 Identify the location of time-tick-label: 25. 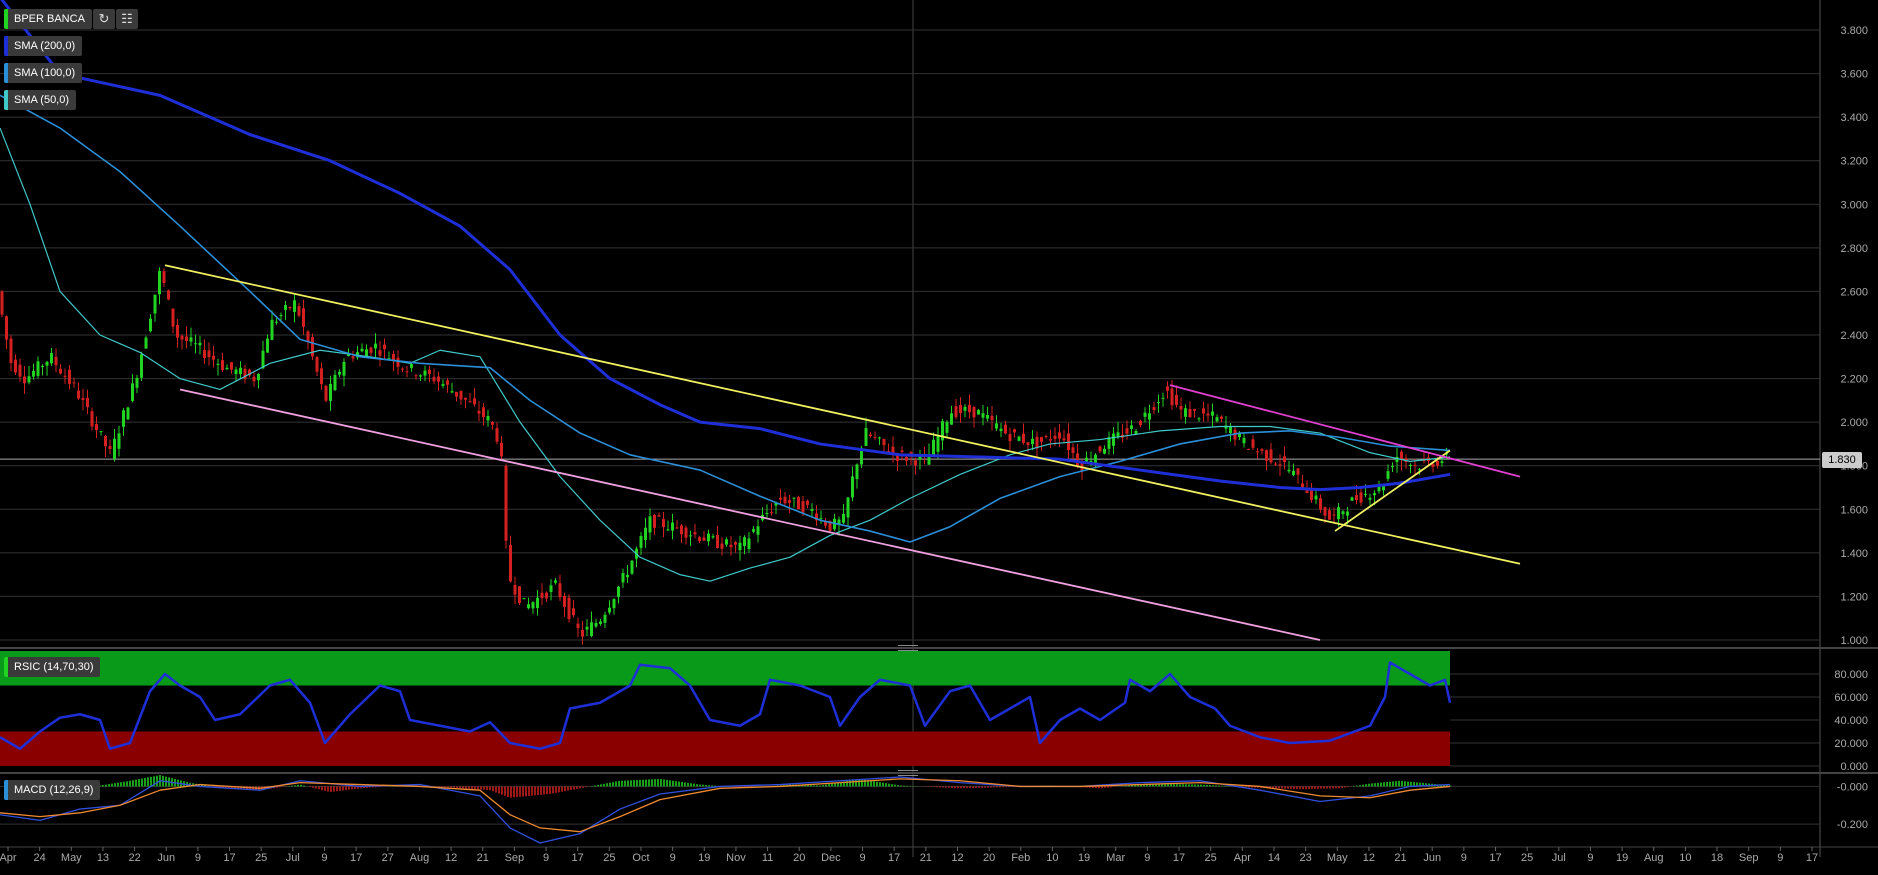
(1211, 858).